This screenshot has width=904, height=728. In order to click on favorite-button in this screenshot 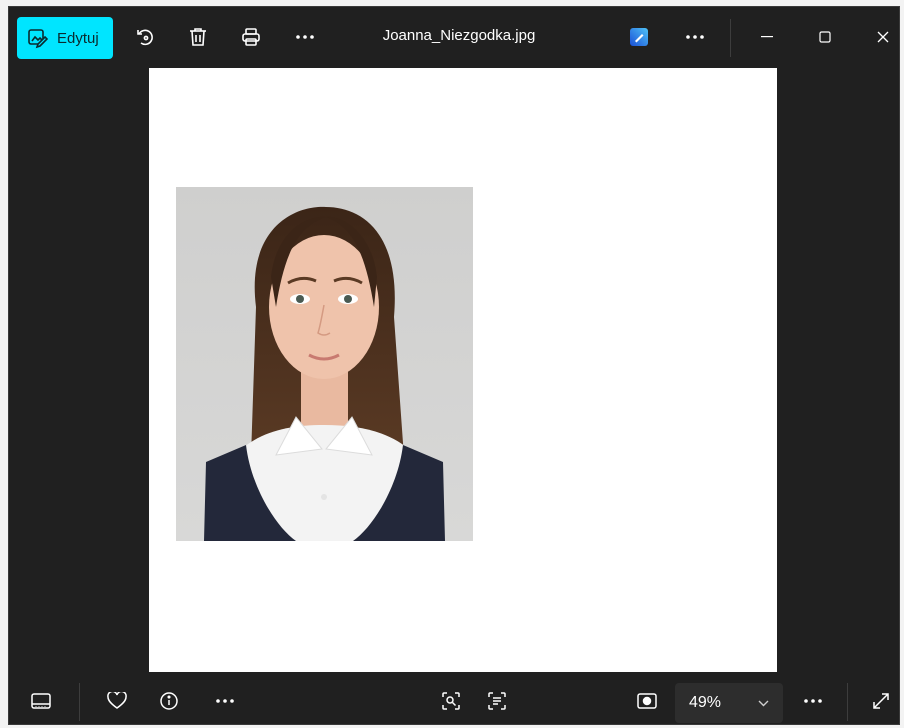, I will do `click(117, 701)`.